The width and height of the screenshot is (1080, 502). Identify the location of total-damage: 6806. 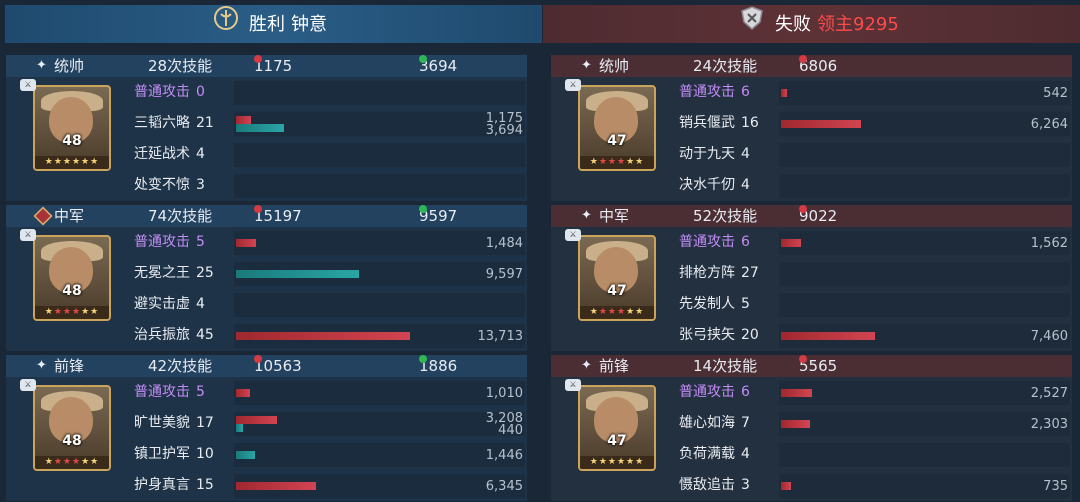
(818, 66).